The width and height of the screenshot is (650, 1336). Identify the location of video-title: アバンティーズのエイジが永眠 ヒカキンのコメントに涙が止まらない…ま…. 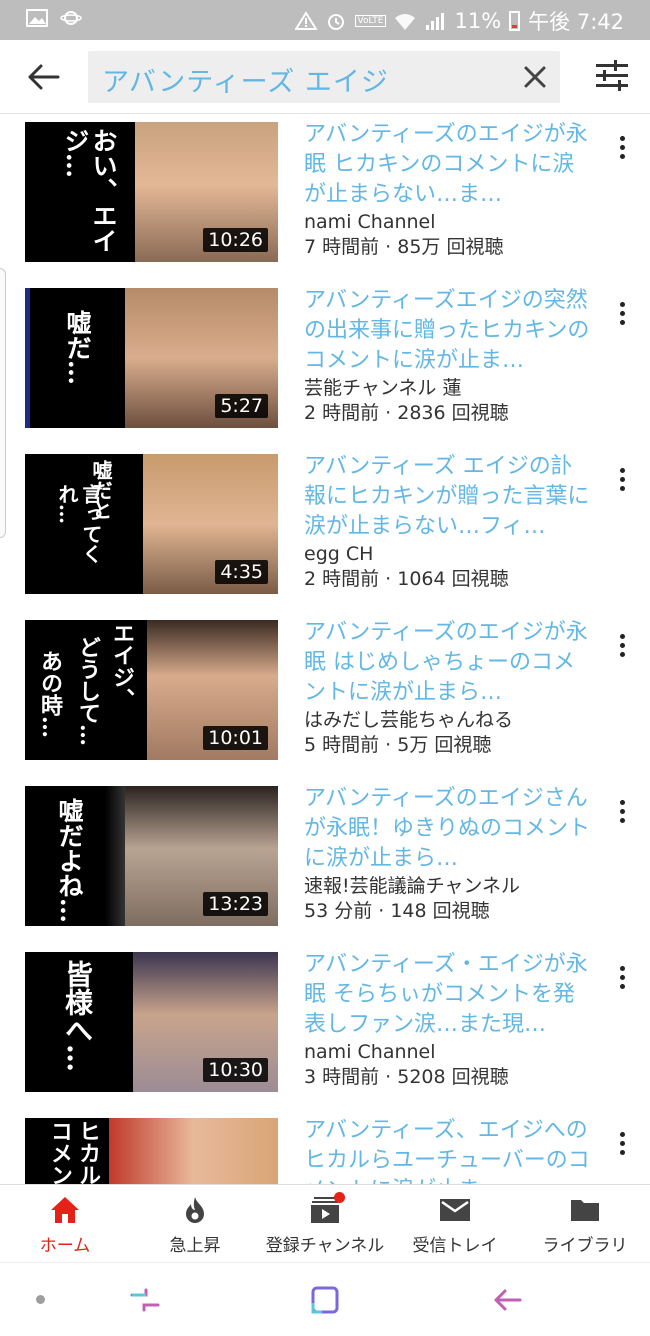
(449, 165).